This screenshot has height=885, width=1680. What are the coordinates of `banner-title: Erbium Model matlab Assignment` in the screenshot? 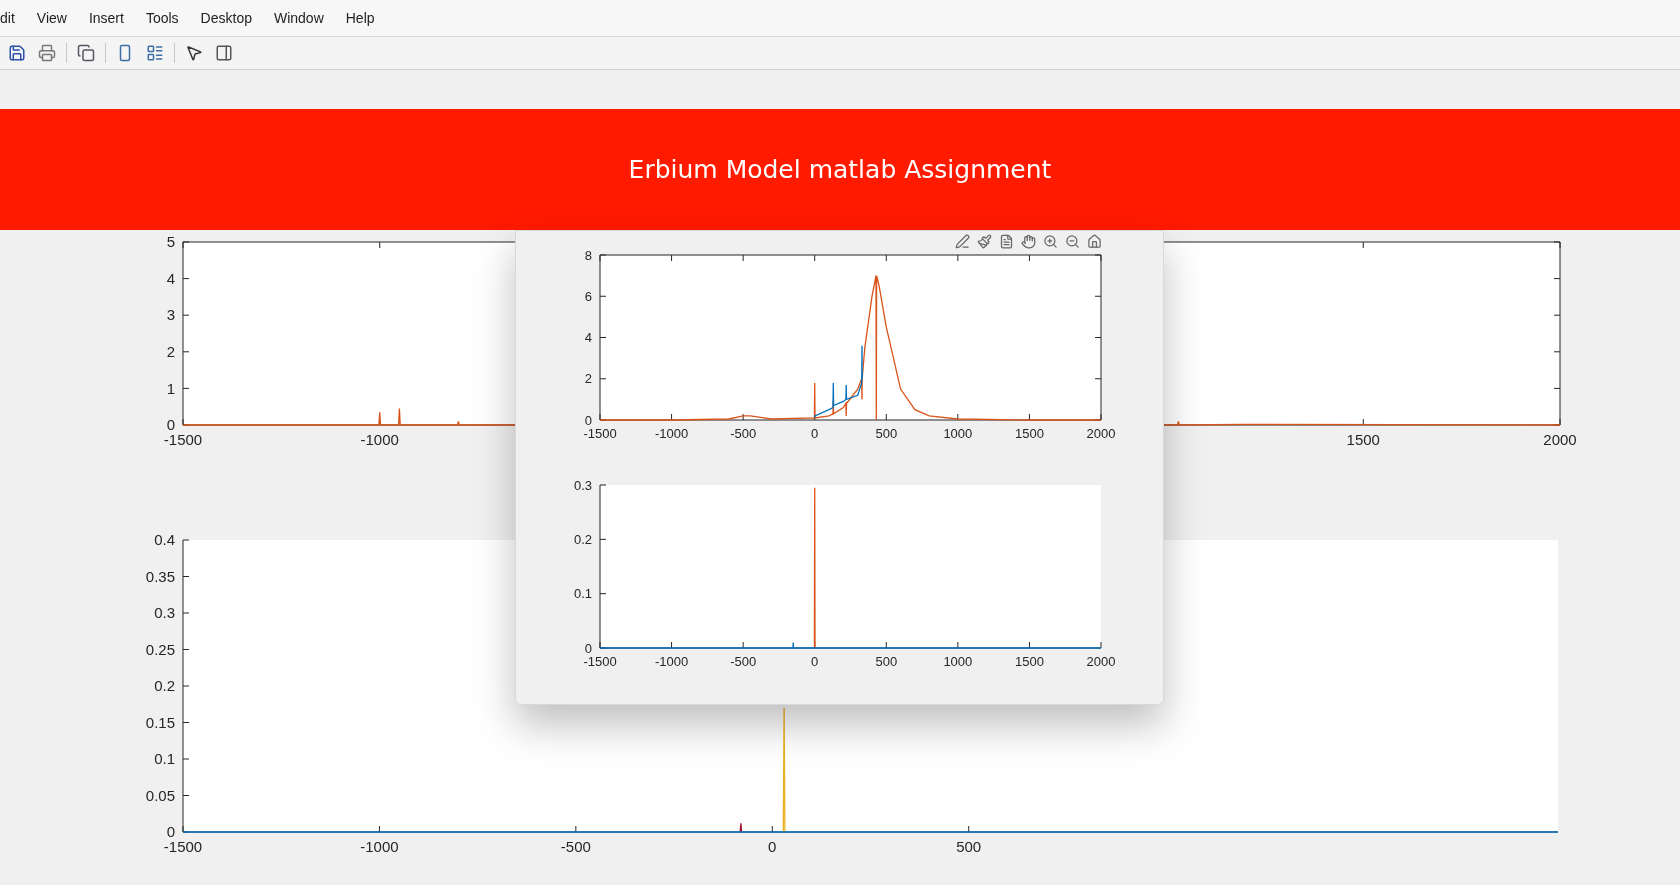 It's located at (840, 169).